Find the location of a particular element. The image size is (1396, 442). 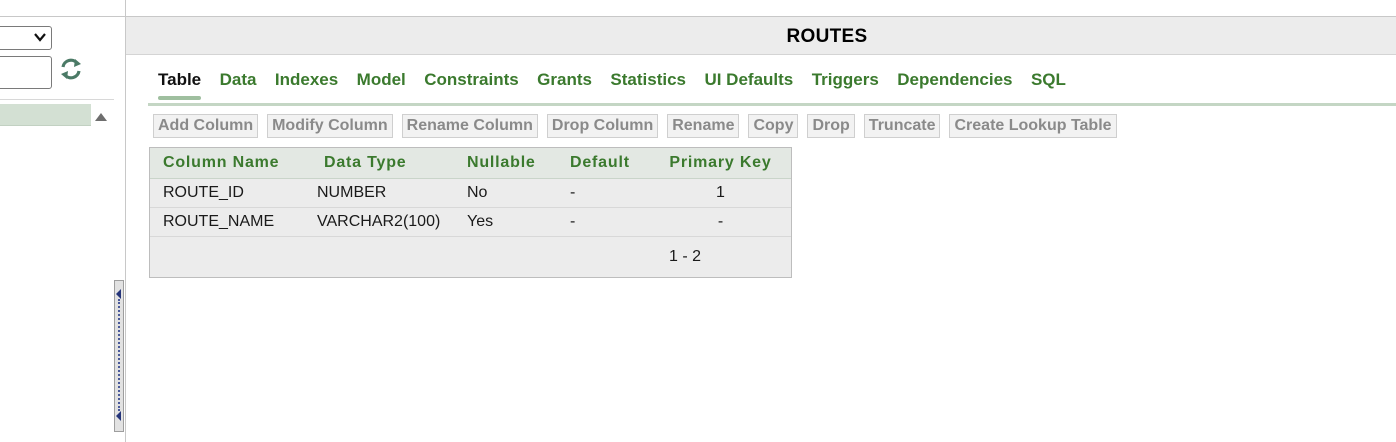

chevron-down-icon is located at coordinates (40, 37).